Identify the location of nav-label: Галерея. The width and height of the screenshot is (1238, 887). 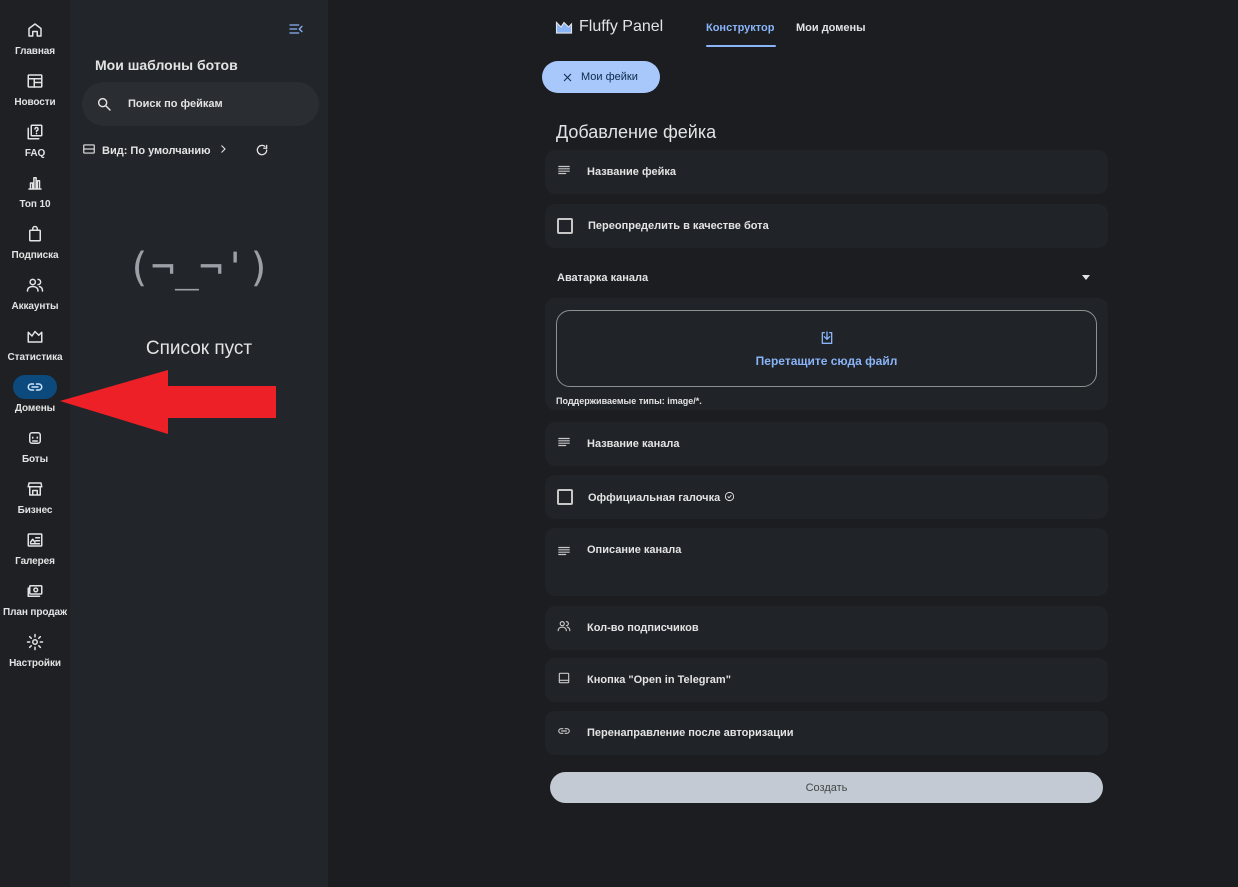
(35, 561).